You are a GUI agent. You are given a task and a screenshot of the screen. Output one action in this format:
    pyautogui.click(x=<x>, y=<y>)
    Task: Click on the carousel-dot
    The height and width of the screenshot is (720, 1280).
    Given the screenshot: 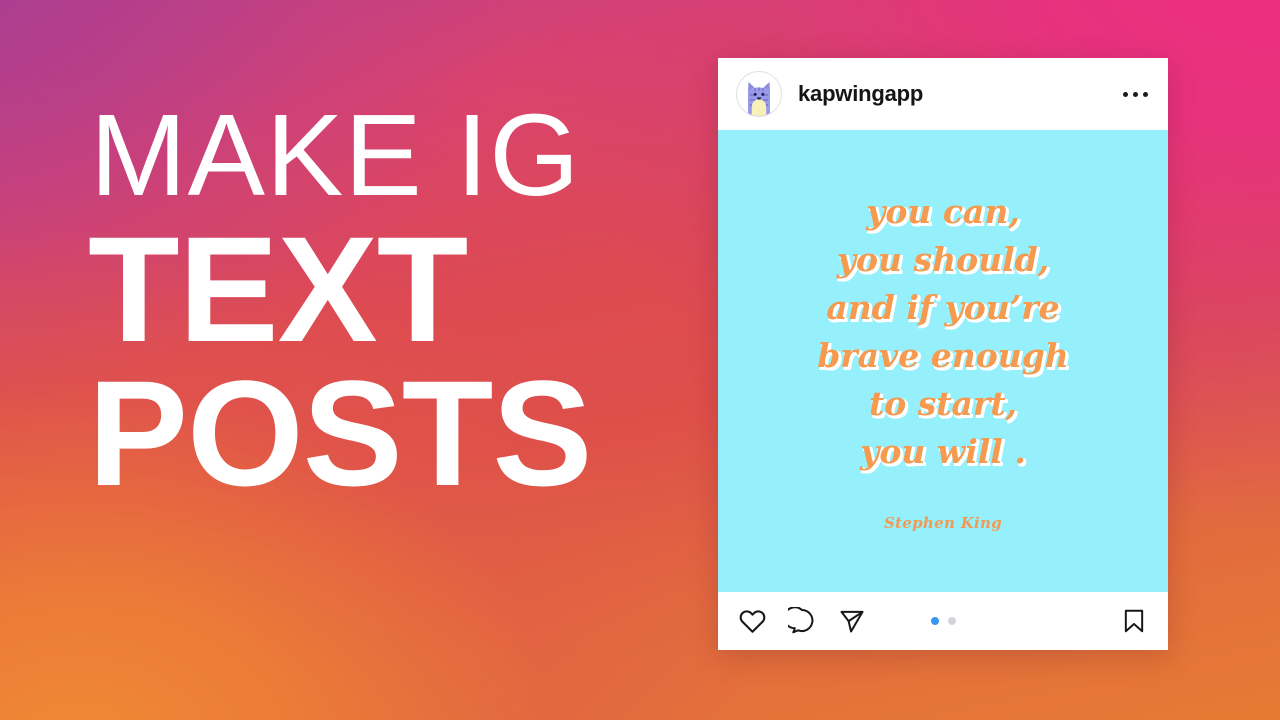 What is the action you would take?
    pyautogui.click(x=951, y=621)
    